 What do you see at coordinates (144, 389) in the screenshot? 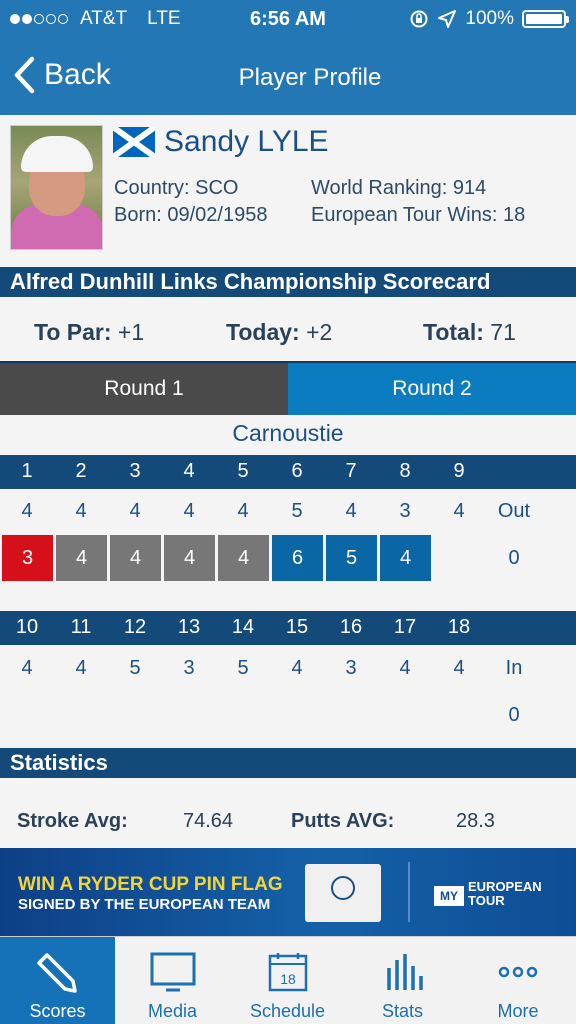
I see `tab-round-1: Round 1` at bounding box center [144, 389].